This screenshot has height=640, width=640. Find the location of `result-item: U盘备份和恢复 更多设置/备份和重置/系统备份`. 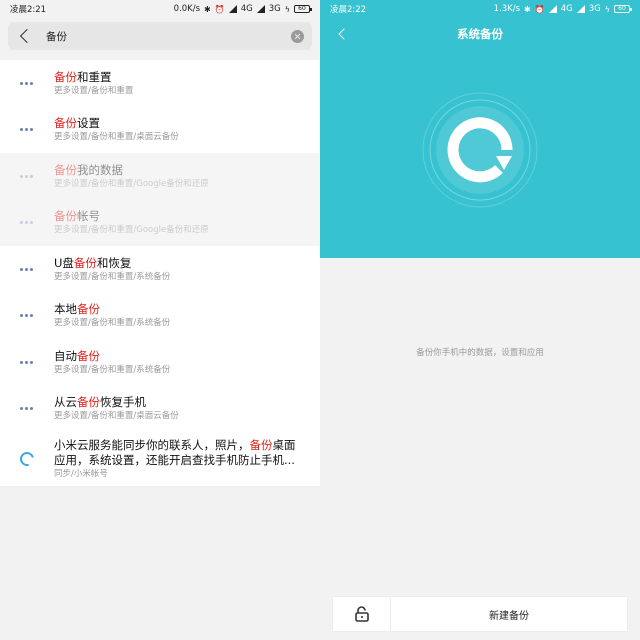

result-item: U盘备份和恢复 更多设置/备份和重置/系统备份 is located at coordinates (160, 269).